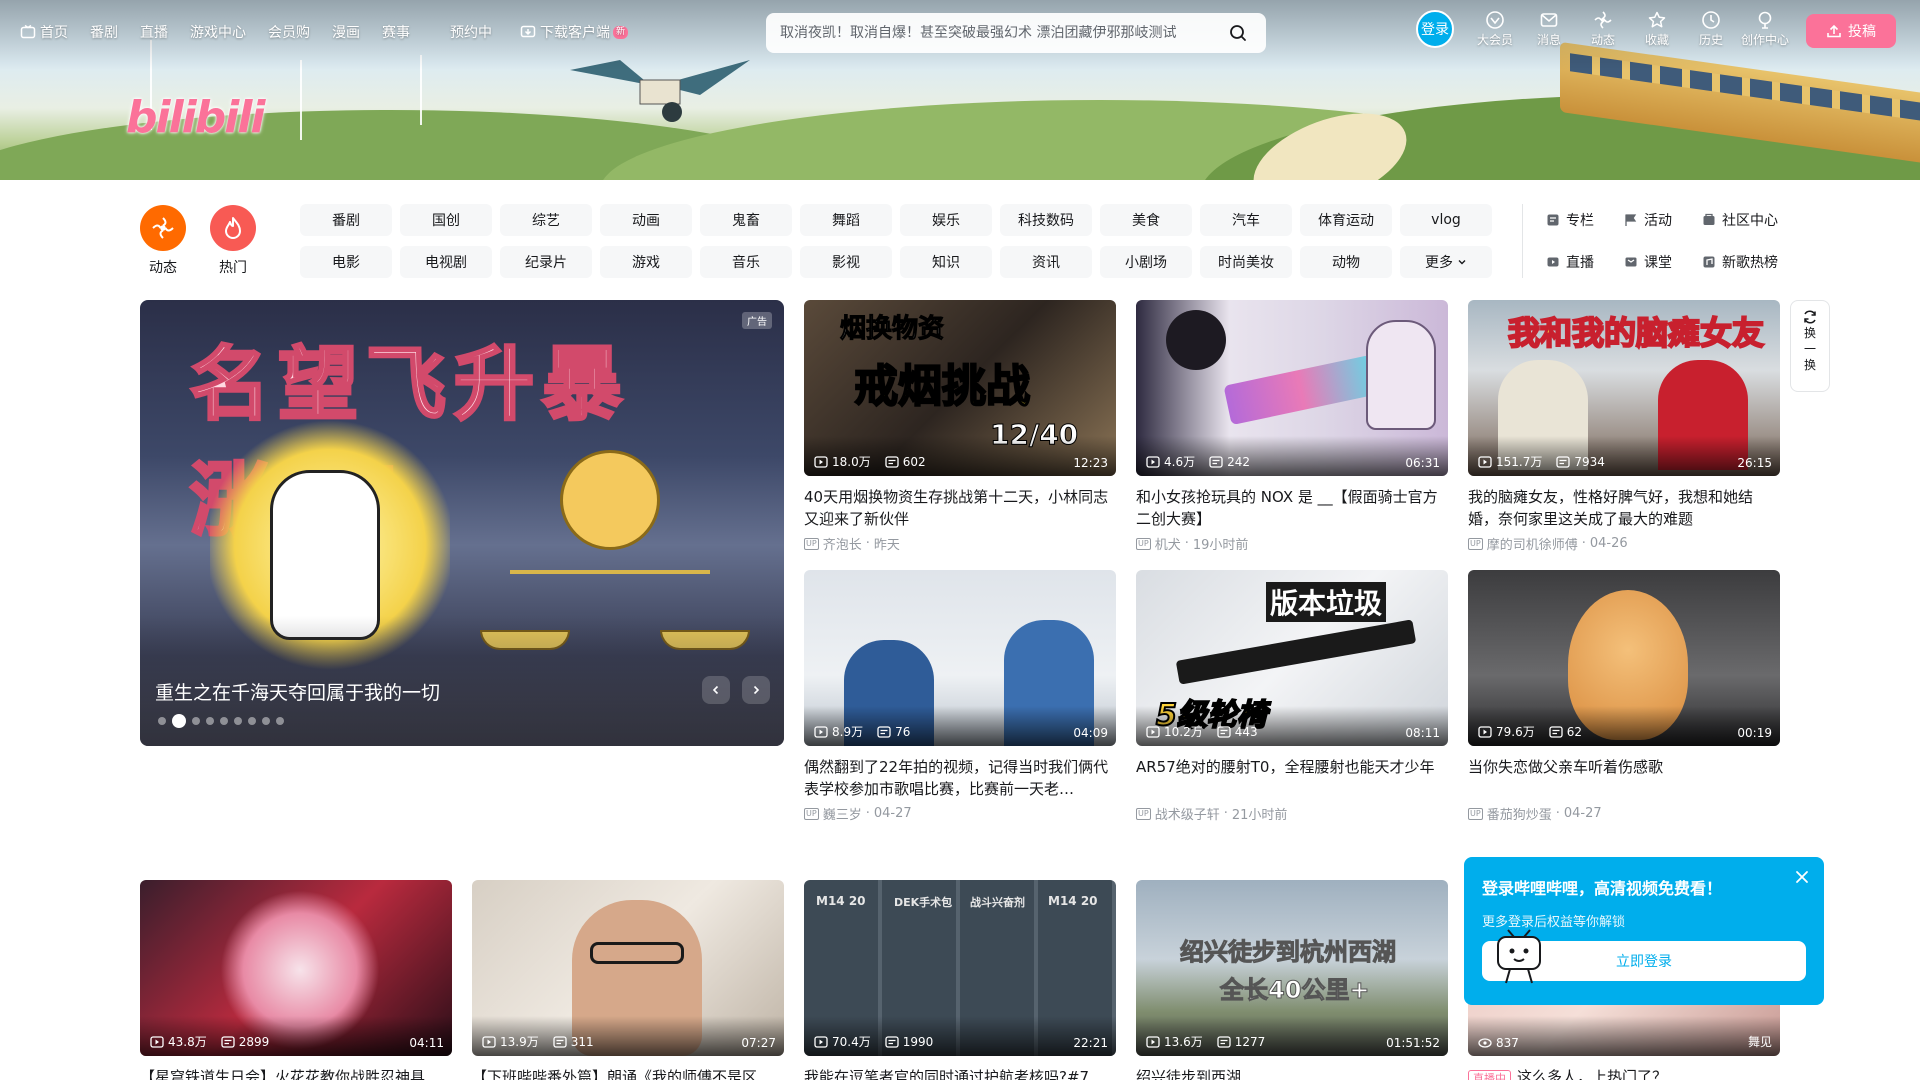  What do you see at coordinates (1603, 29) in the screenshot?
I see `dynamic-entry: 动态` at bounding box center [1603, 29].